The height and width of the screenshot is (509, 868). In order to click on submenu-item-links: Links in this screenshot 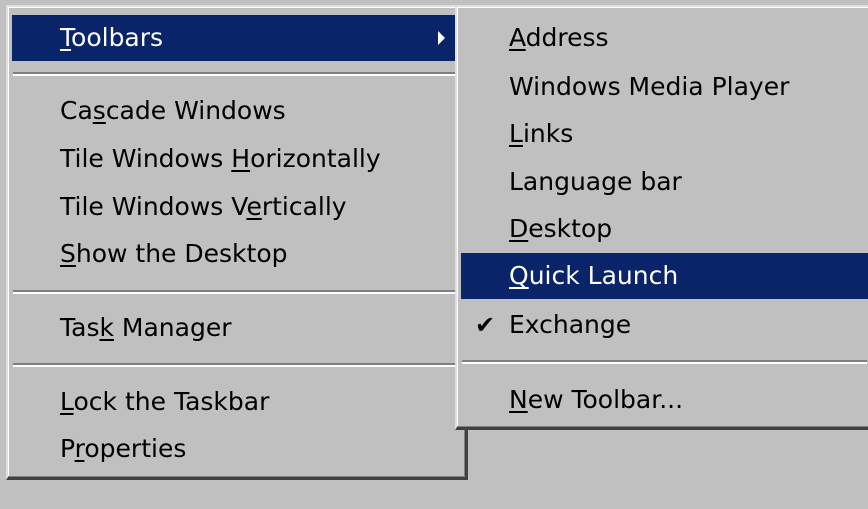, I will do `click(664, 134)`.